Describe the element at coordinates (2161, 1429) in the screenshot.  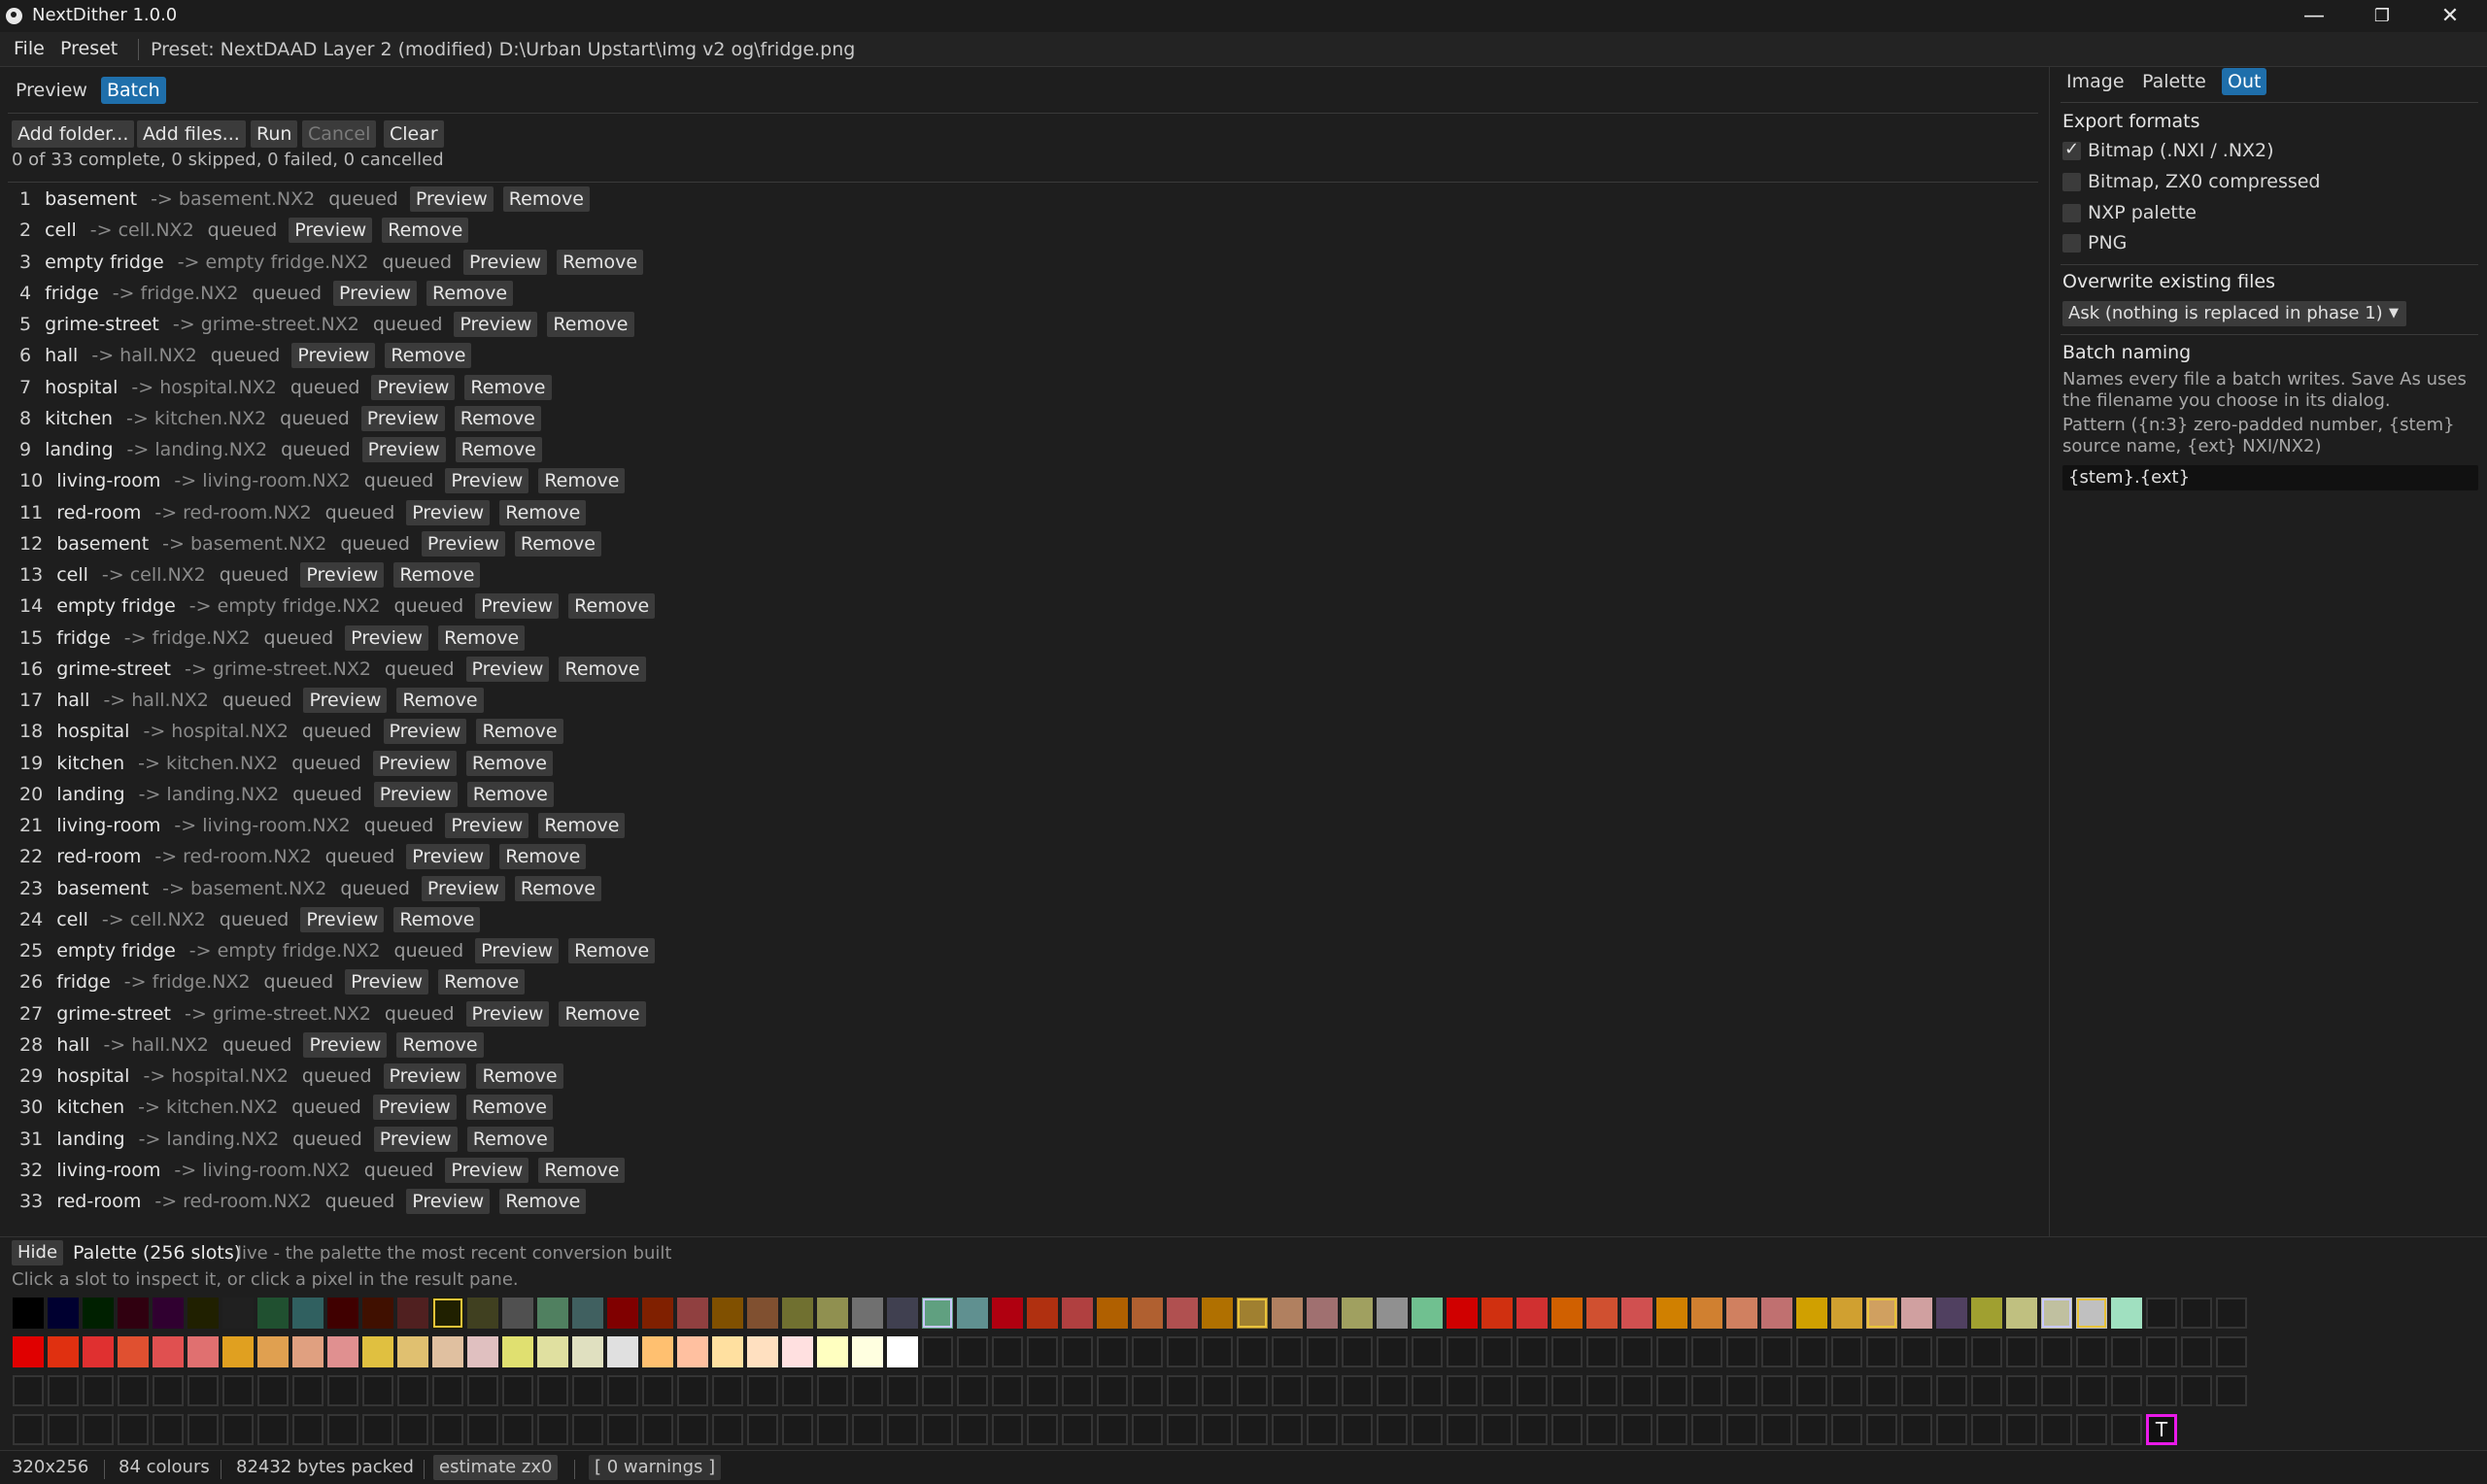
I see `transparent-slot: T` at that location.